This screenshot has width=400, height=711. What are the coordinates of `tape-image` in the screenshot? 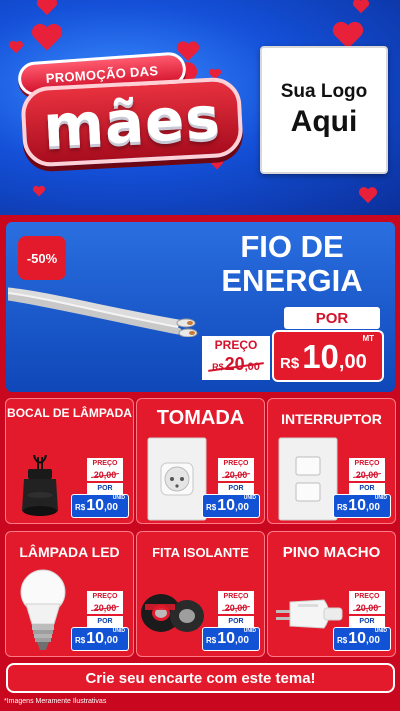 It's located at (172, 613).